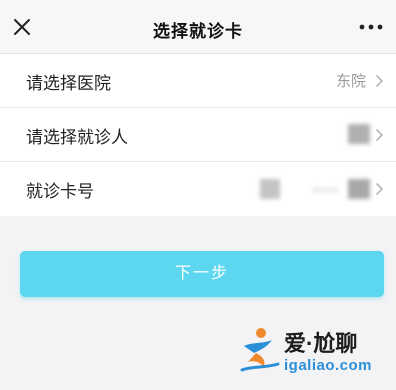 The height and width of the screenshot is (390, 396). I want to click on next-step-button: 下一步, so click(202, 274).